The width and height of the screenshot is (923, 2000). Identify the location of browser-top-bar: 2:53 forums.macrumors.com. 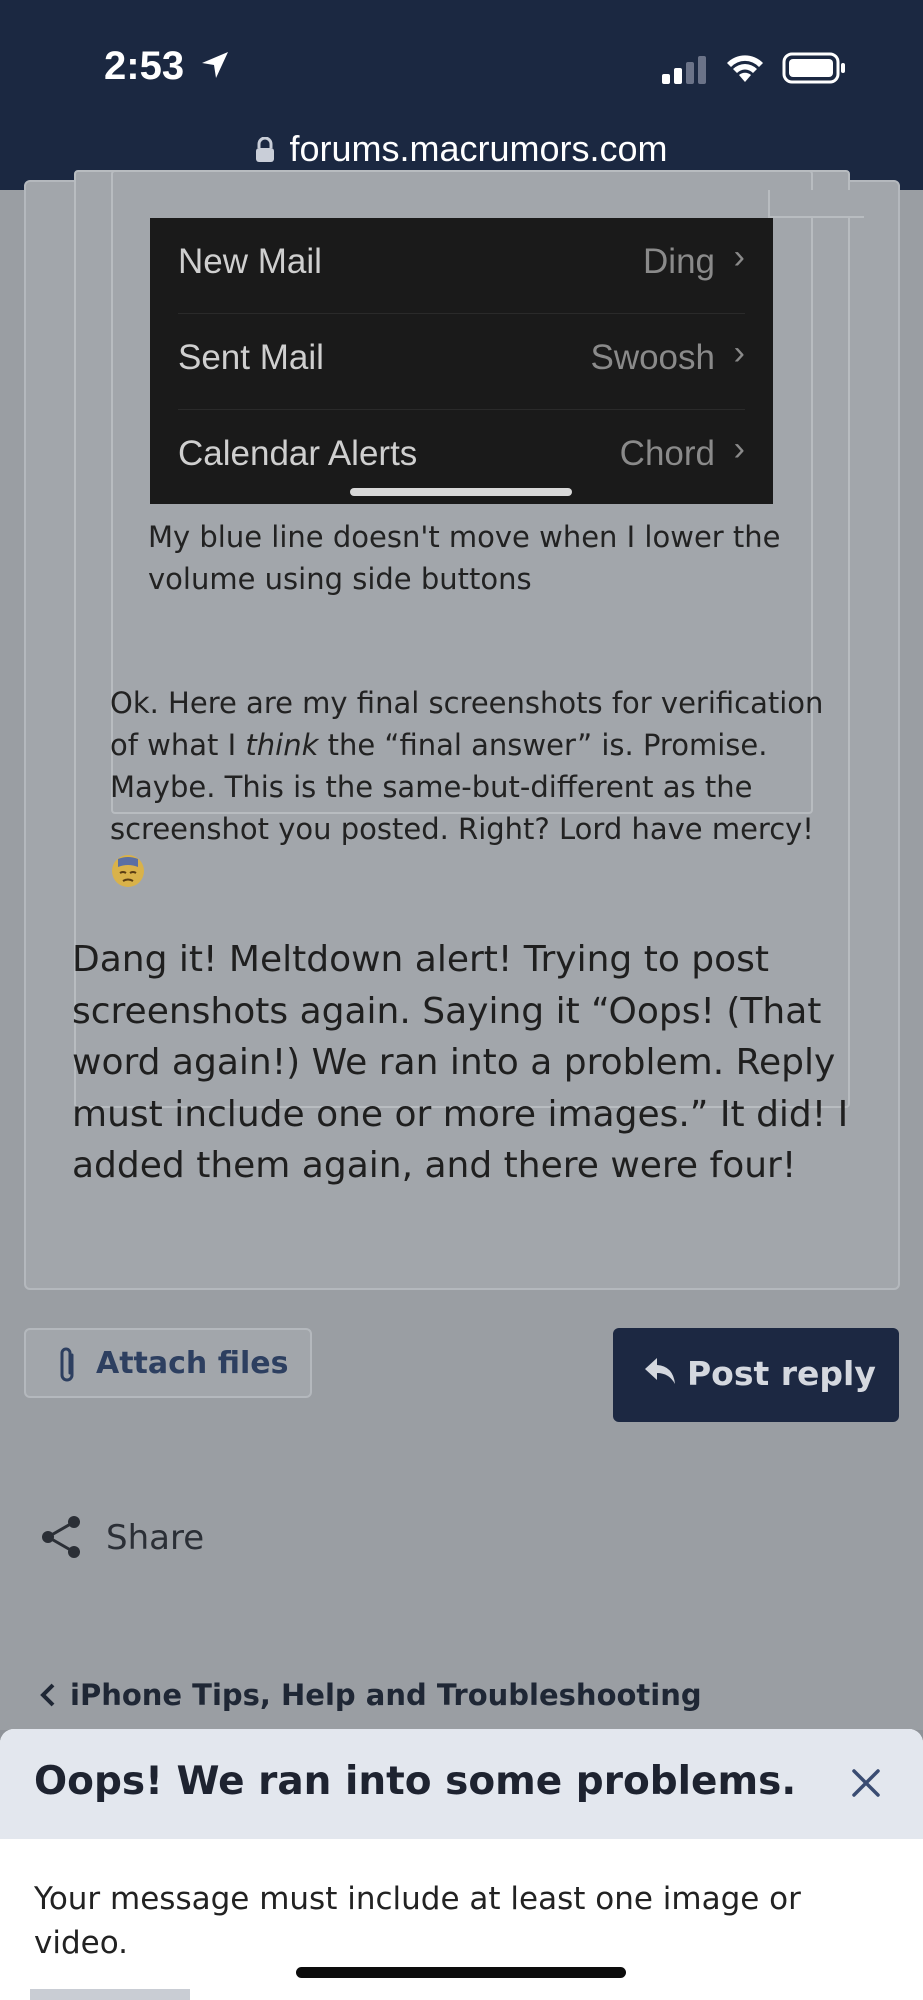
(461, 95).